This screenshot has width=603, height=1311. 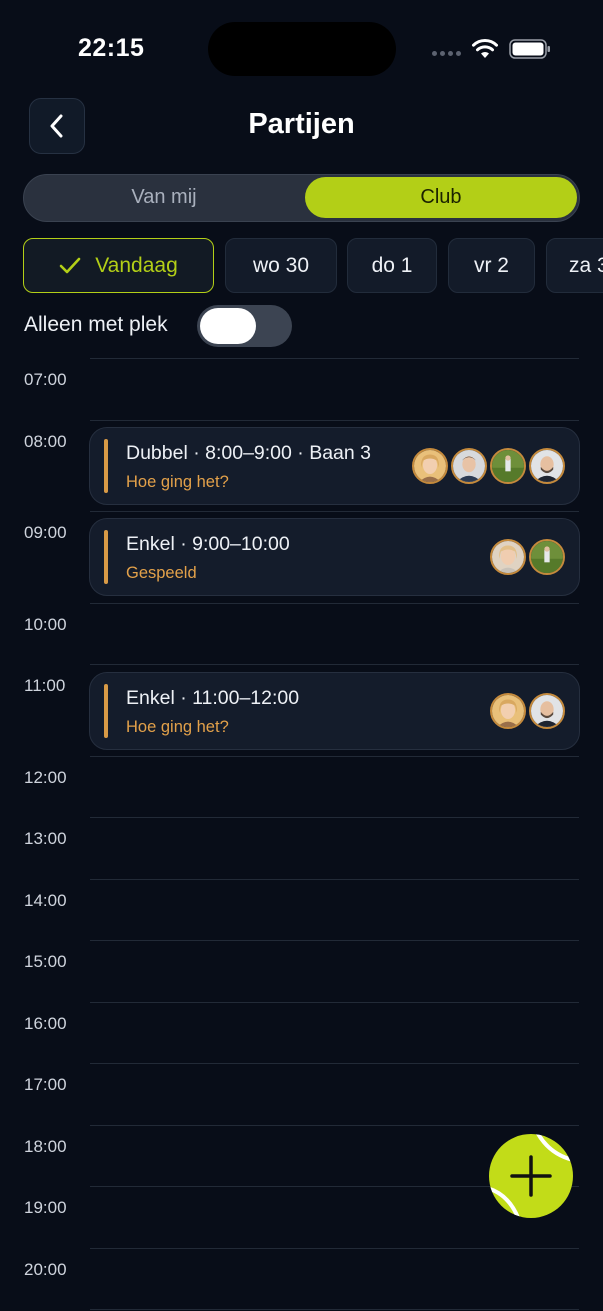 What do you see at coordinates (529, 49) in the screenshot?
I see `battery-icon` at bounding box center [529, 49].